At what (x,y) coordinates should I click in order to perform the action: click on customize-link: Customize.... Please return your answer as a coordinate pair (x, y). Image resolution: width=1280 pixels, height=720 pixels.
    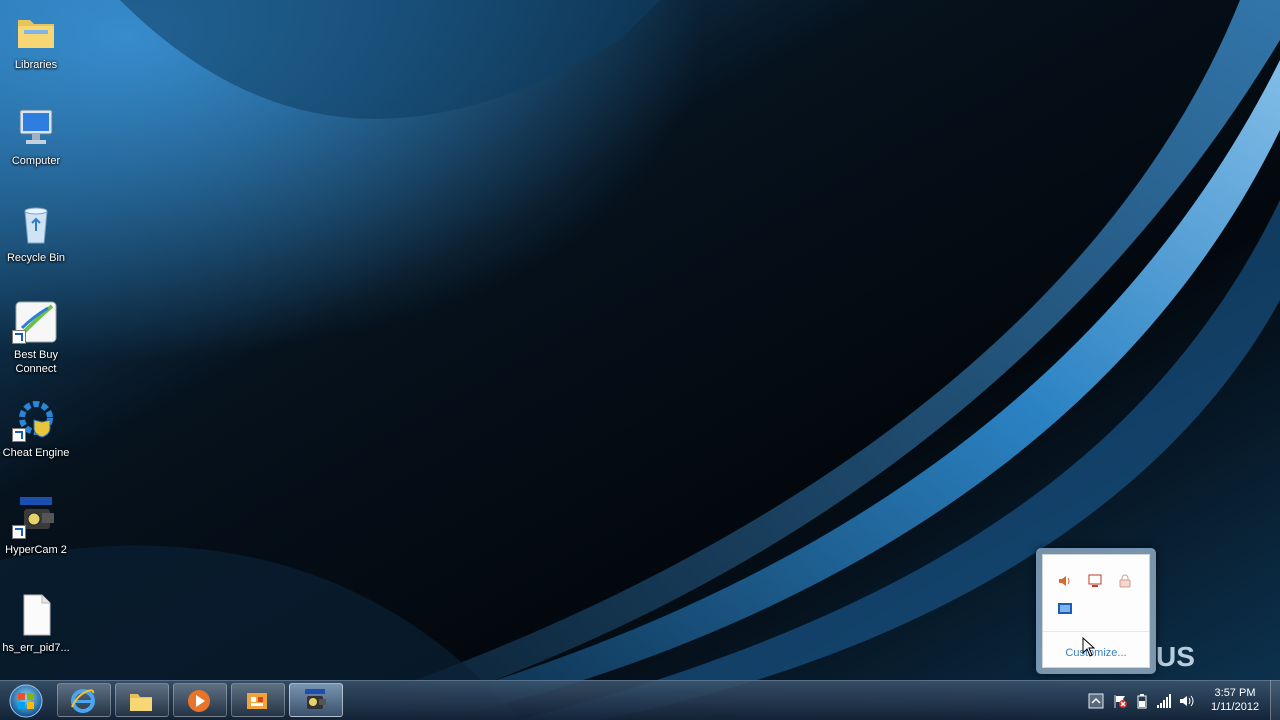
    Looking at the image, I should click on (1096, 653).